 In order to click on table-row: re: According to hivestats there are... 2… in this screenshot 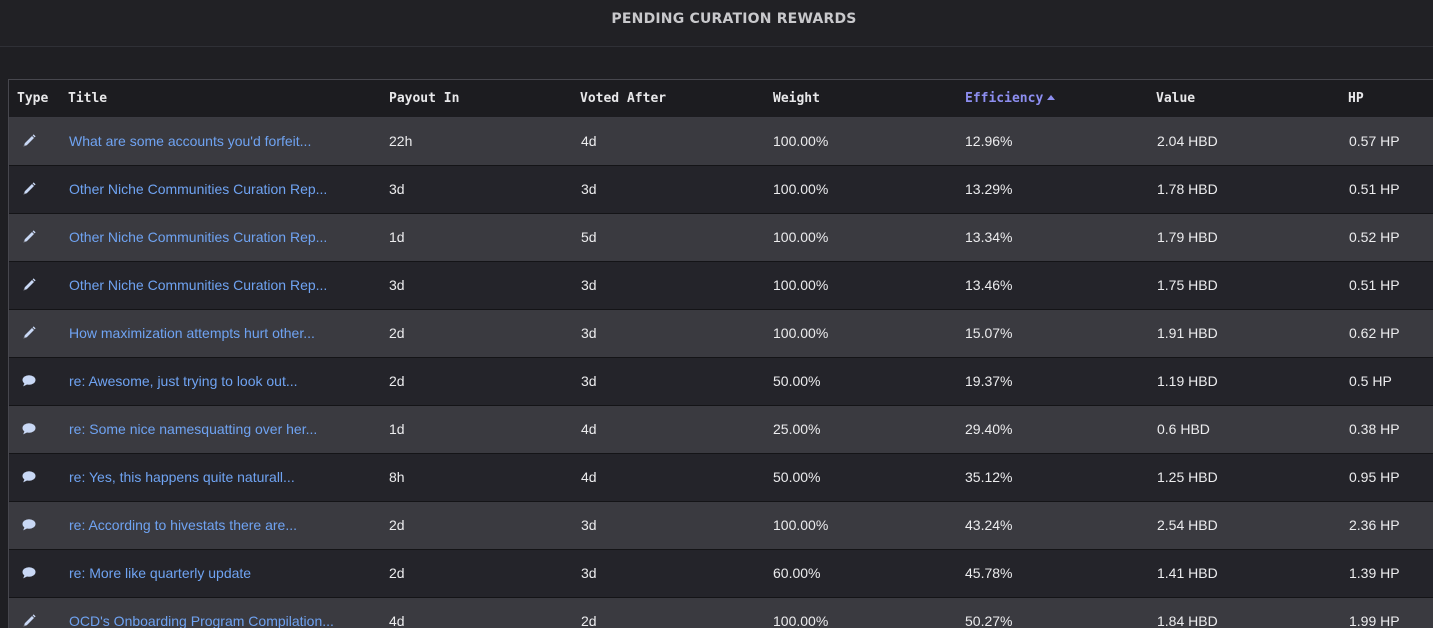, I will do `click(721, 526)`.